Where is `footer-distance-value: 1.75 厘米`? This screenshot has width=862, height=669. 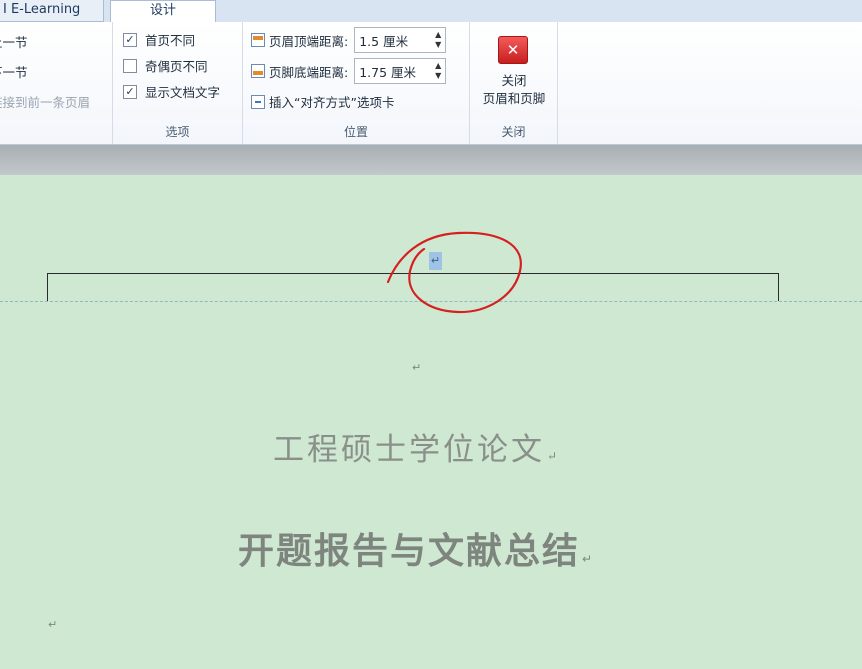 footer-distance-value: 1.75 厘米 is located at coordinates (388, 72).